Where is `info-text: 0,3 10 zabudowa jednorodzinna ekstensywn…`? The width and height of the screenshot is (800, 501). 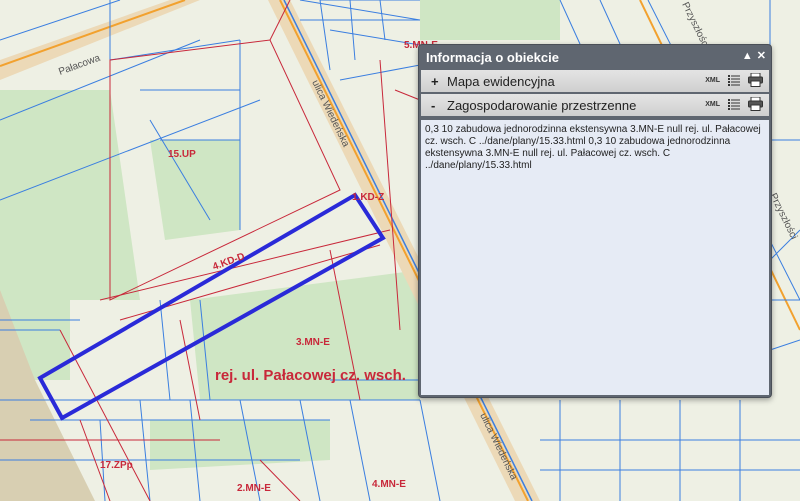 info-text: 0,3 10 zabudowa jednorodzinna ekstensywn… is located at coordinates (593, 147).